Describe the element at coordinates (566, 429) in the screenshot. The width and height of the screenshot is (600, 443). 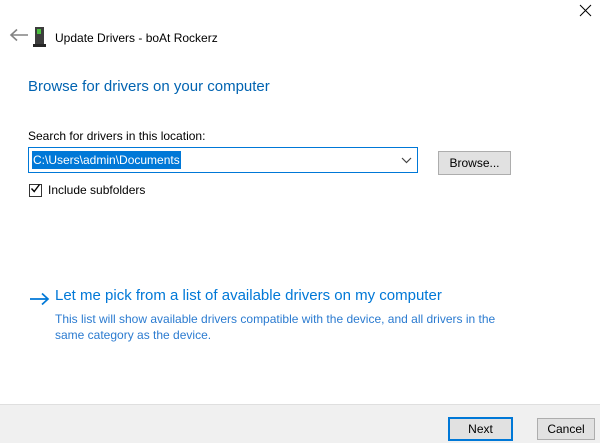
I see `cancel-button: Cancel` at that location.